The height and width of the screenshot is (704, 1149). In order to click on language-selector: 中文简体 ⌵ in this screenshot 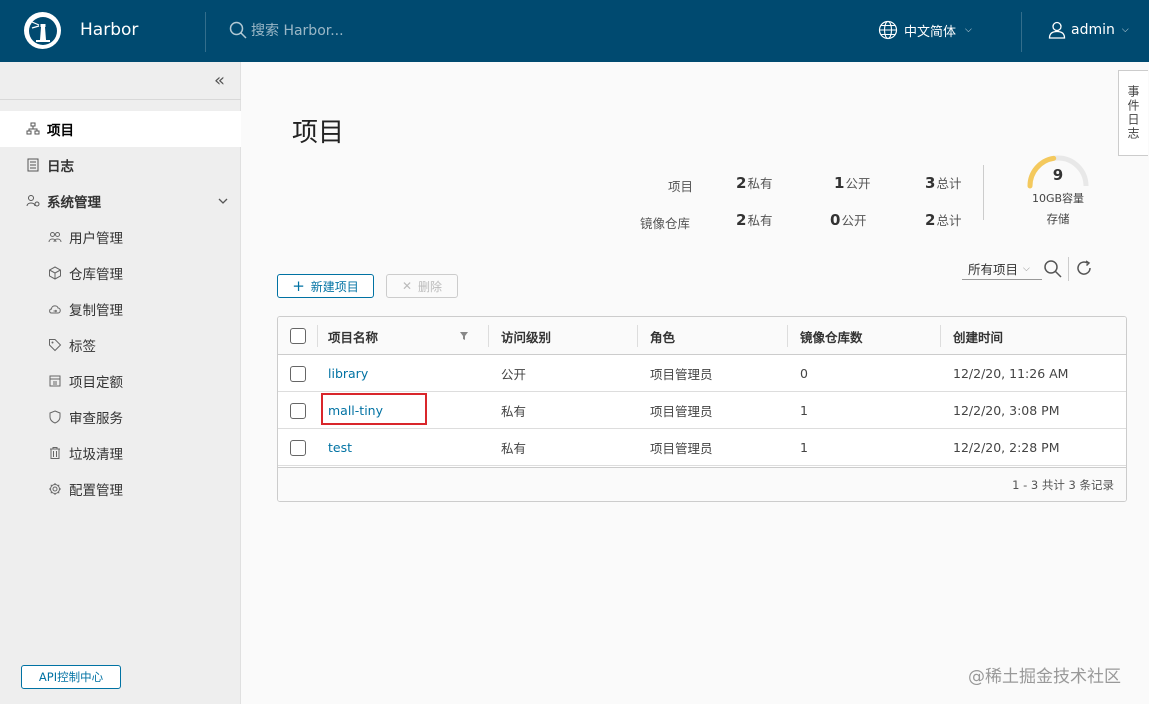, I will do `click(925, 30)`.